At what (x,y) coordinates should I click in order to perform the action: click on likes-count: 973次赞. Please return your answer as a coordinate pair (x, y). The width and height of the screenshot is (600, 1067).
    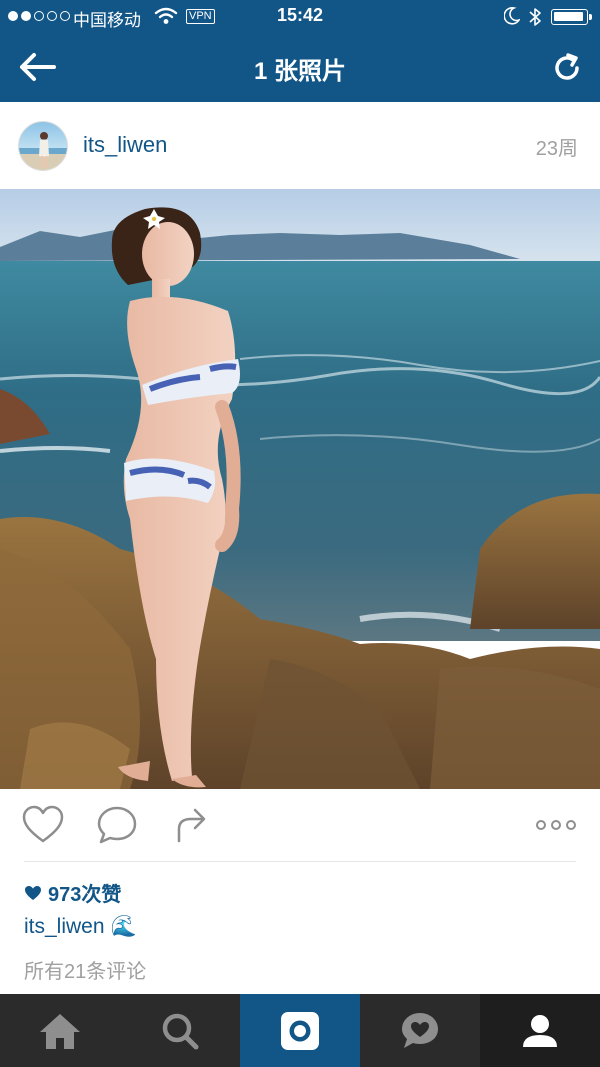
    Looking at the image, I should click on (72, 892).